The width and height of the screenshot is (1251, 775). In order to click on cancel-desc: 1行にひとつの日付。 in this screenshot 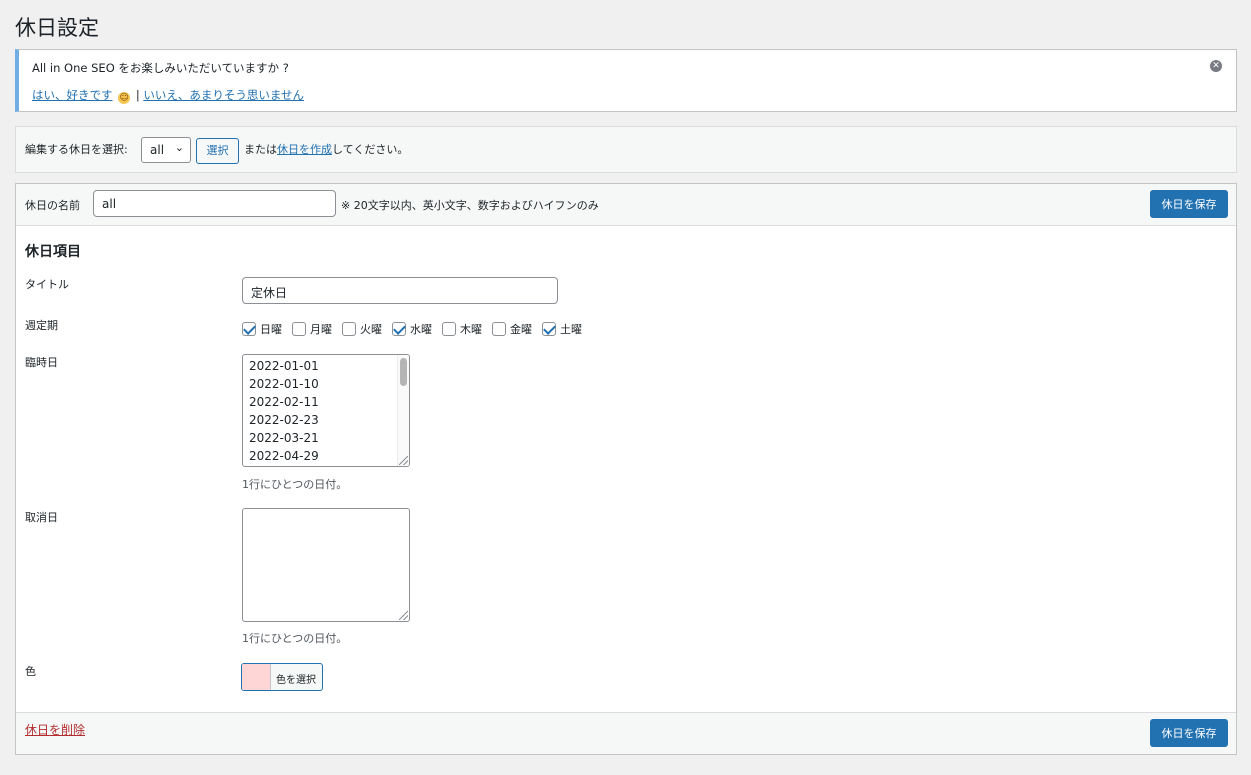, I will do `click(295, 638)`.